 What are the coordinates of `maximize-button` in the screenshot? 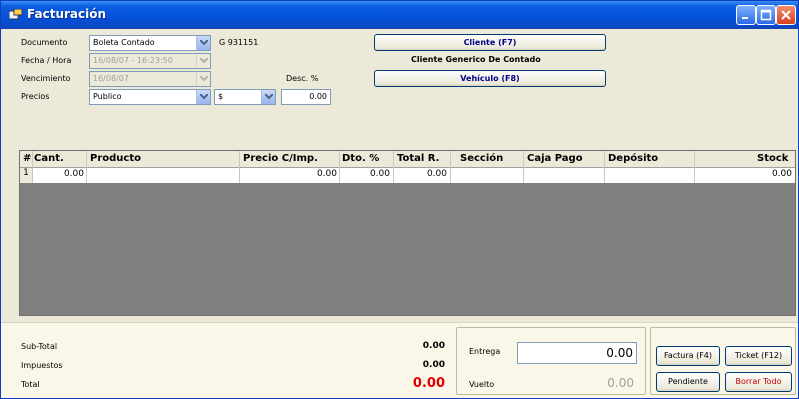 It's located at (766, 15).